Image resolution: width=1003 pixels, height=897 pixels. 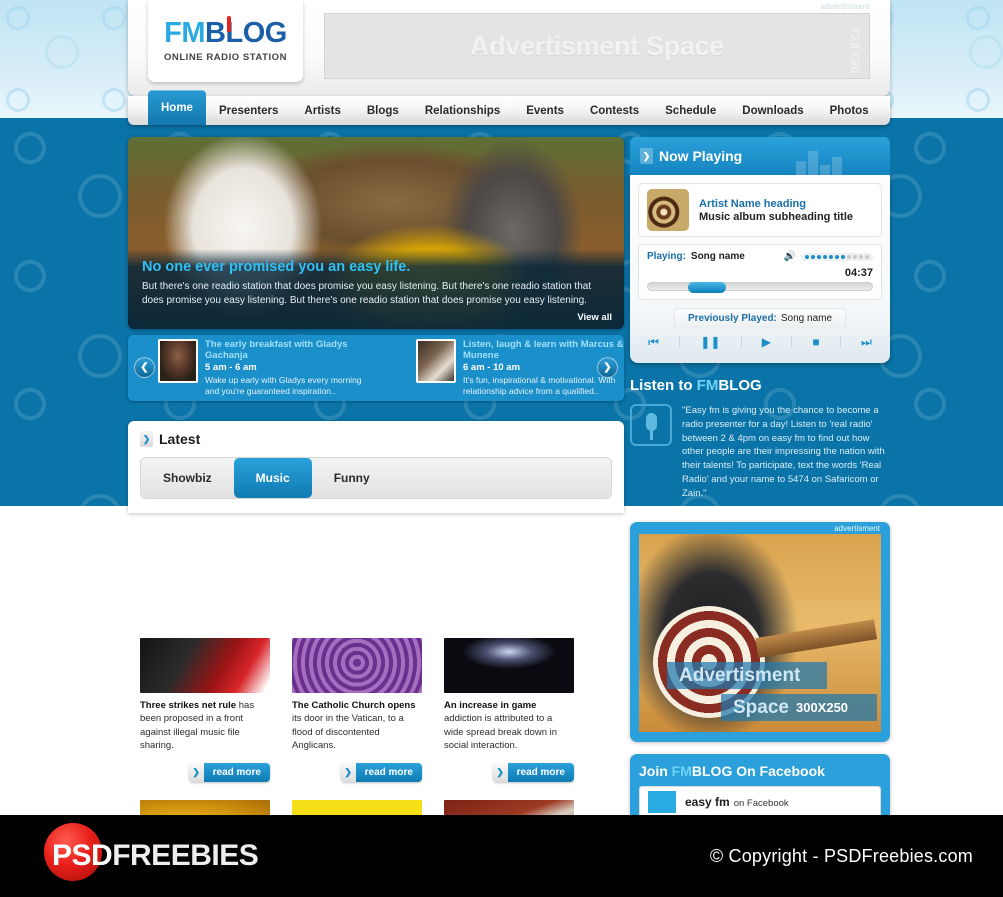 I want to click on playing-row: Playing: Song name 🔊, so click(x=760, y=256).